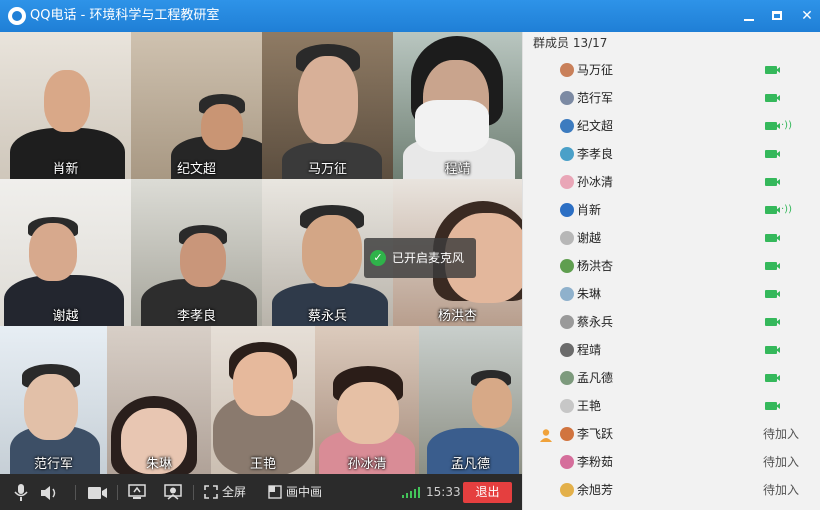 This screenshot has height=510, width=820. What do you see at coordinates (671, 266) in the screenshot?
I see `member-item: 杨洪杏` at bounding box center [671, 266].